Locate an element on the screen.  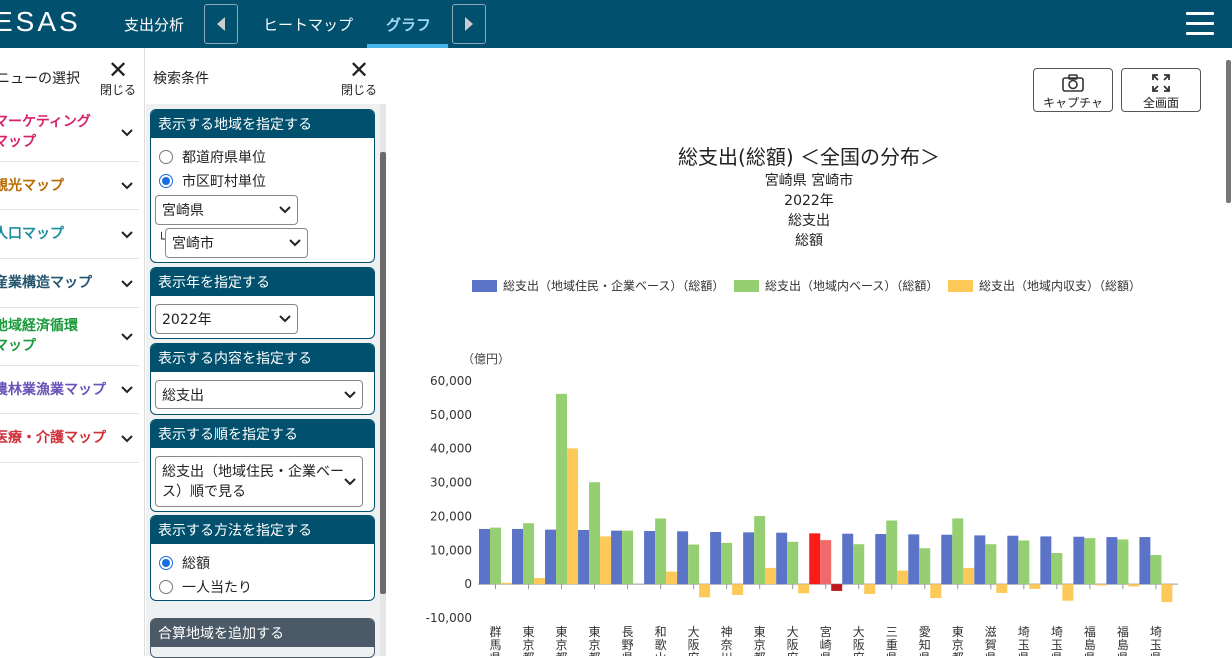
x-tick-label: 宮崎県 is located at coordinates (826, 640).